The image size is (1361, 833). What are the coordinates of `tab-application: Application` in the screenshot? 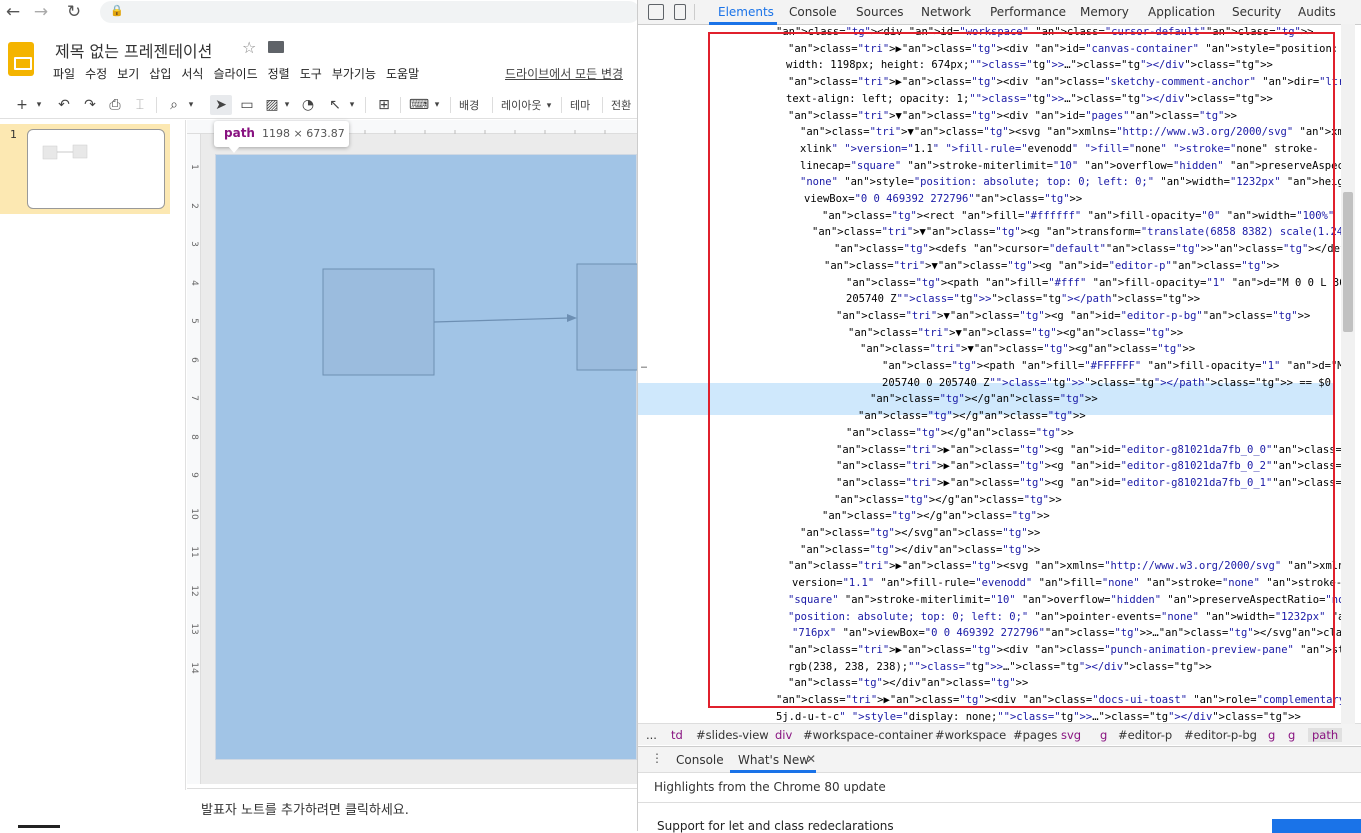 It's located at (1181, 12).